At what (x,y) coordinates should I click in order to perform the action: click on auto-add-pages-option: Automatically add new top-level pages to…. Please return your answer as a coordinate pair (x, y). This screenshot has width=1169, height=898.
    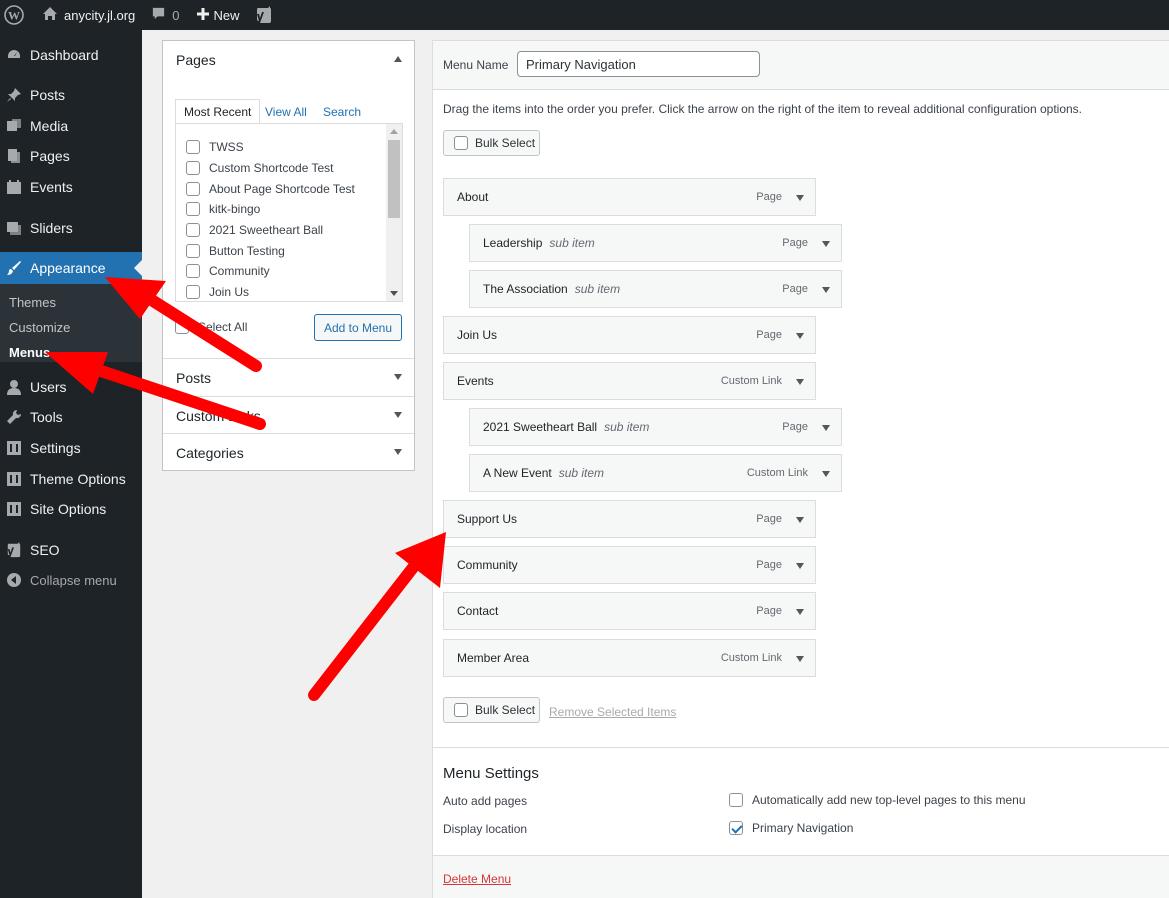
    Looking at the image, I should click on (877, 800).